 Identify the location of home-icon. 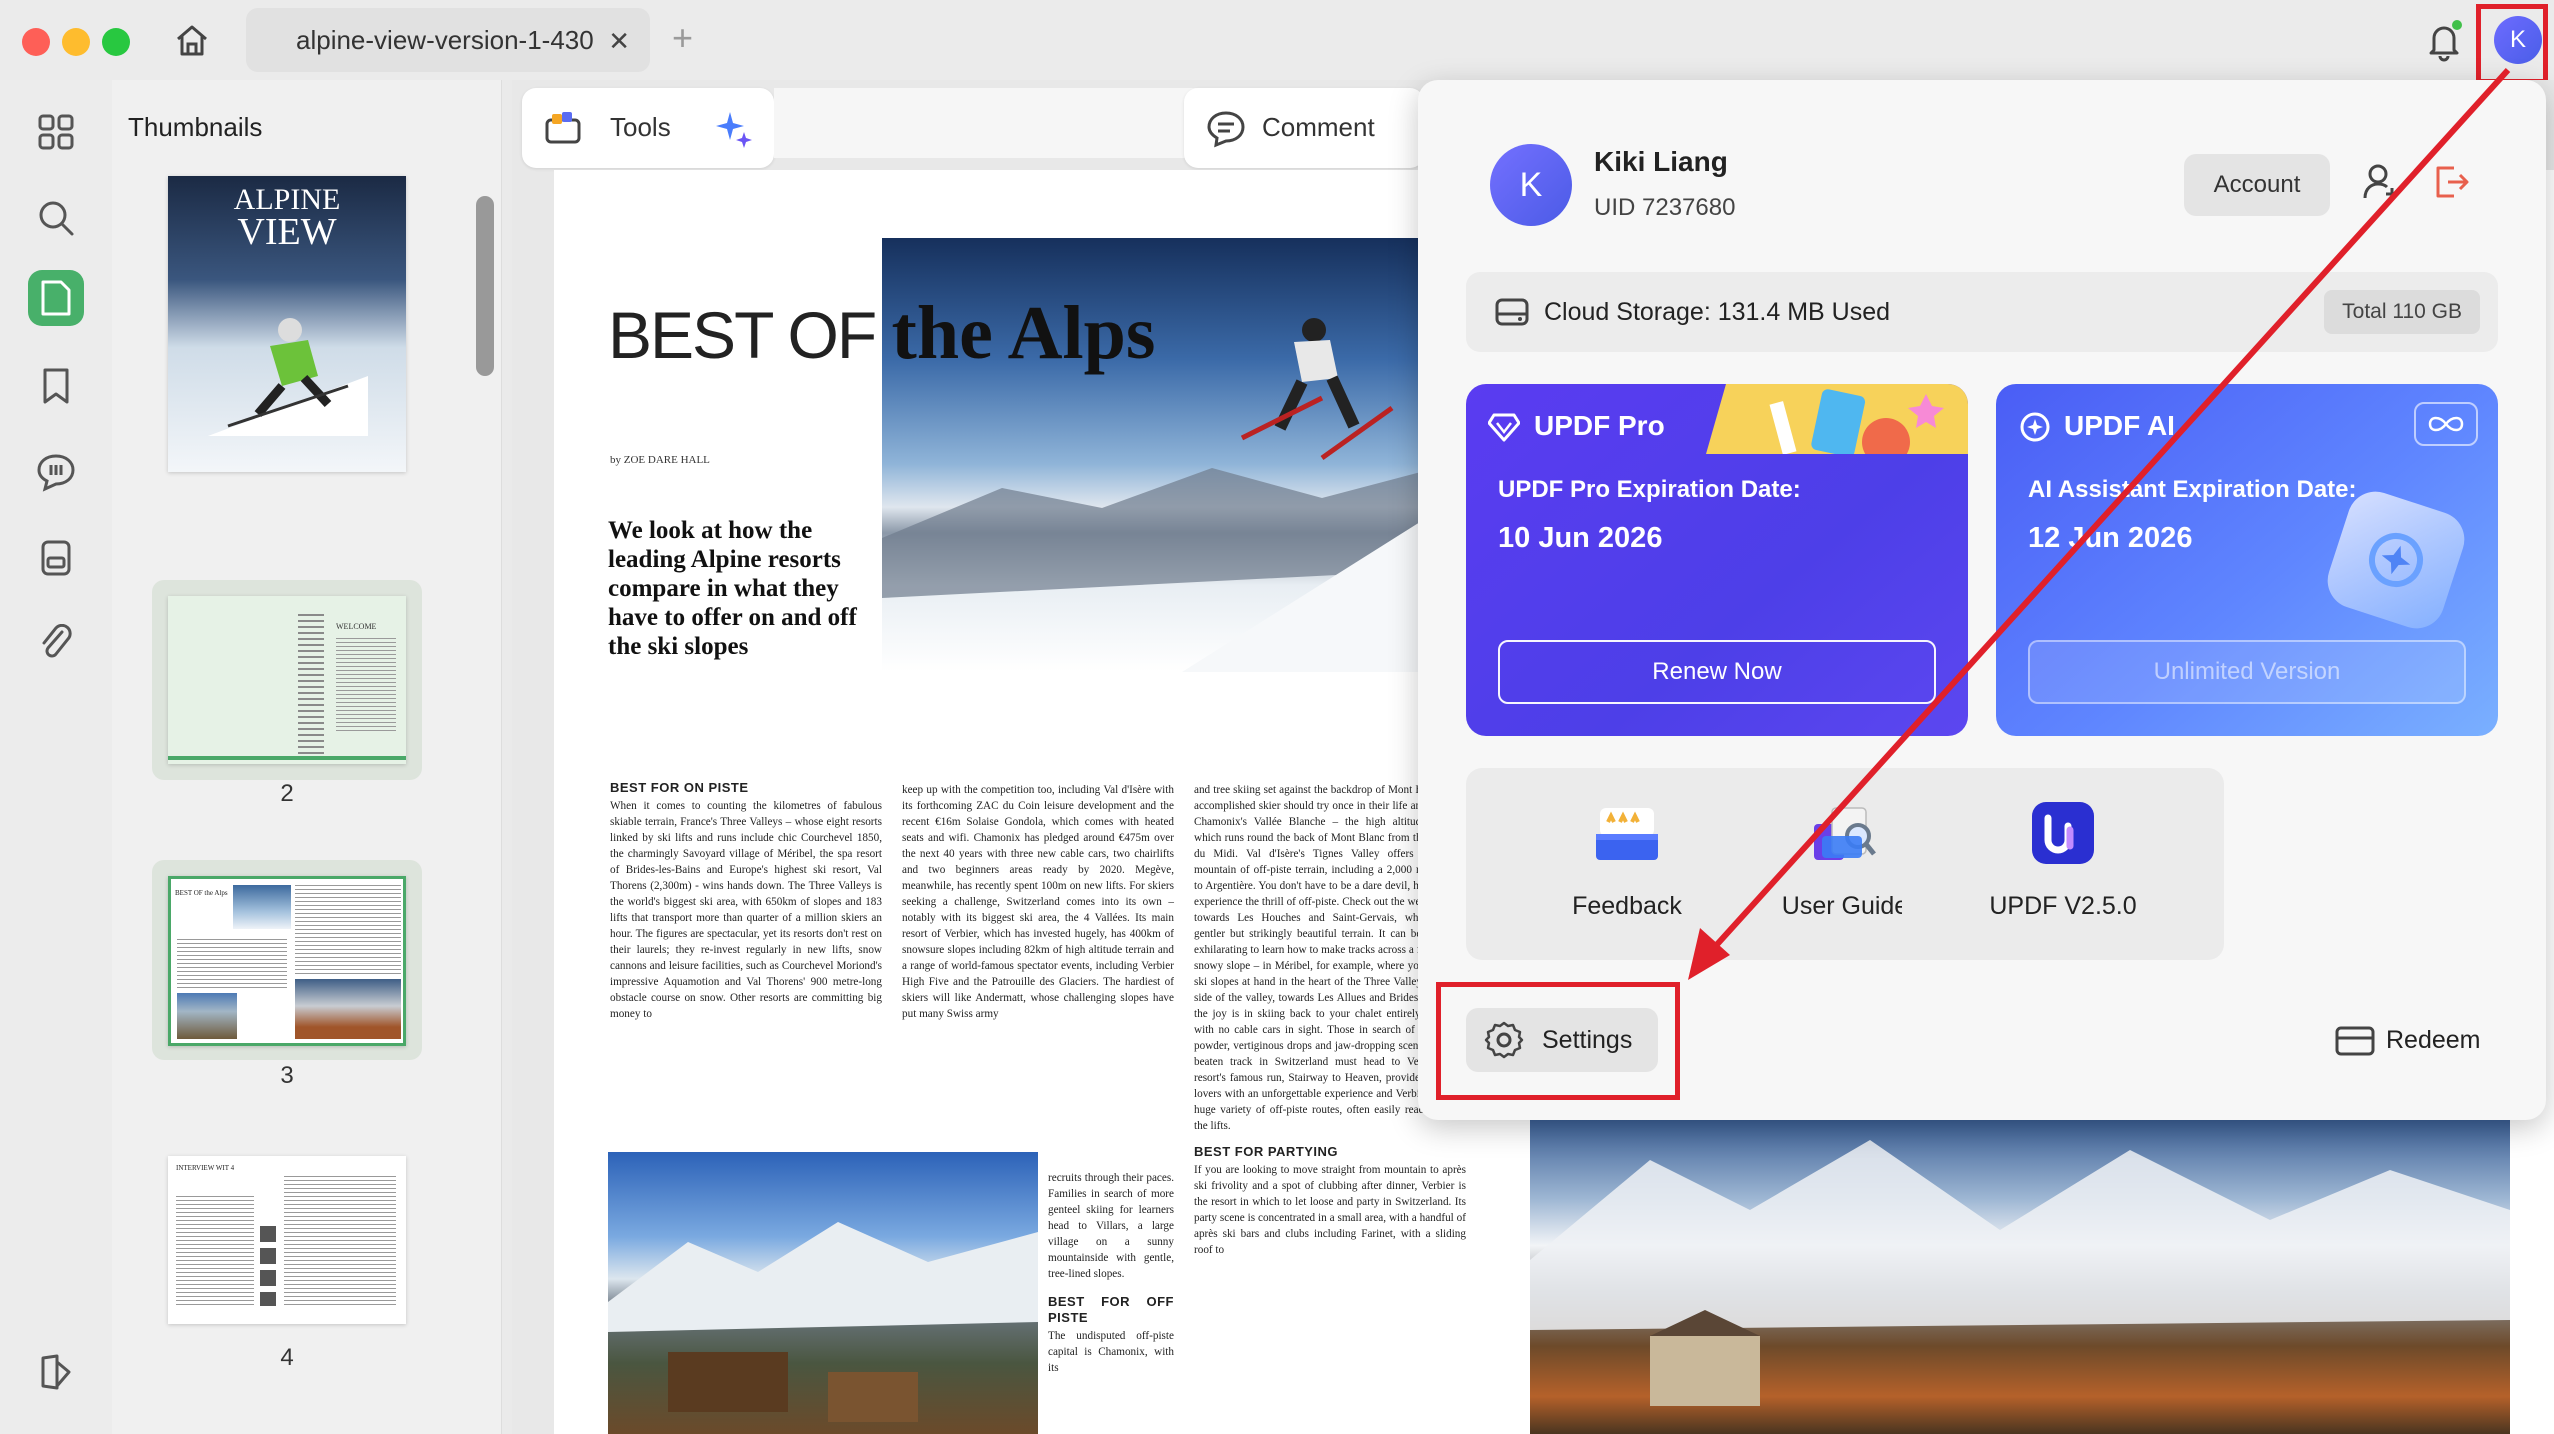
(192, 40).